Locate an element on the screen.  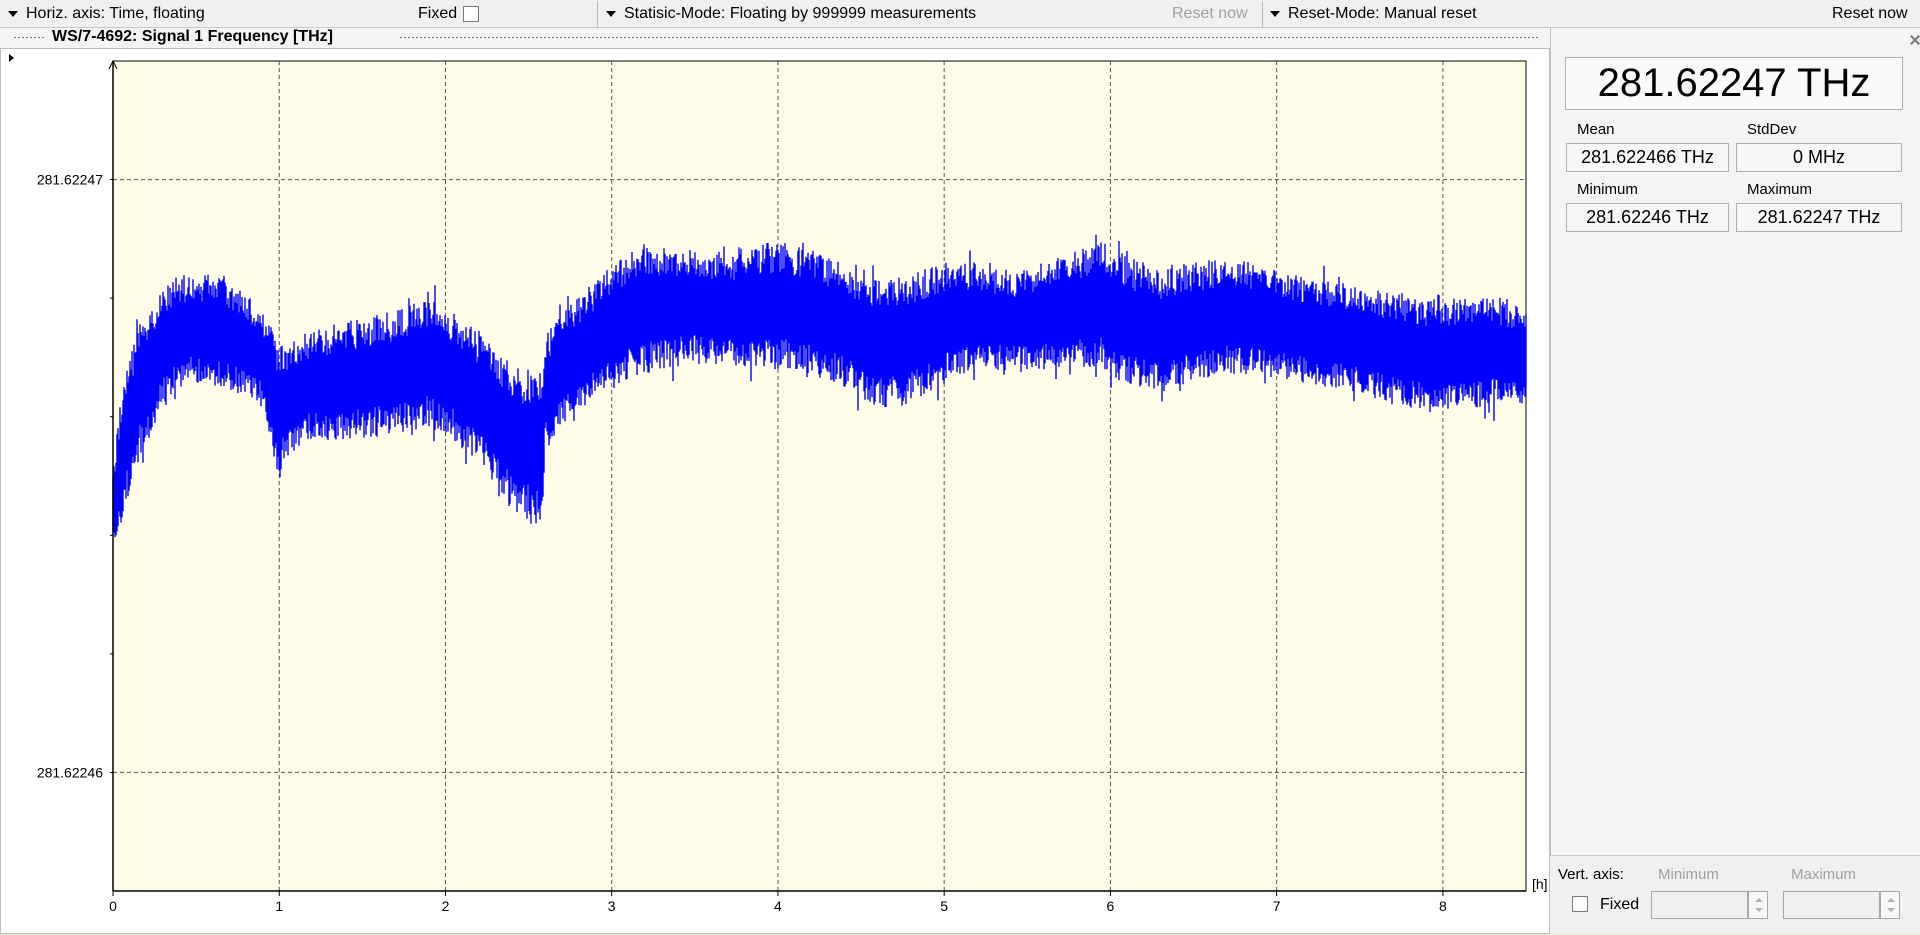
reset-now-disabled-label: Reset now is located at coordinates (1210, 13).